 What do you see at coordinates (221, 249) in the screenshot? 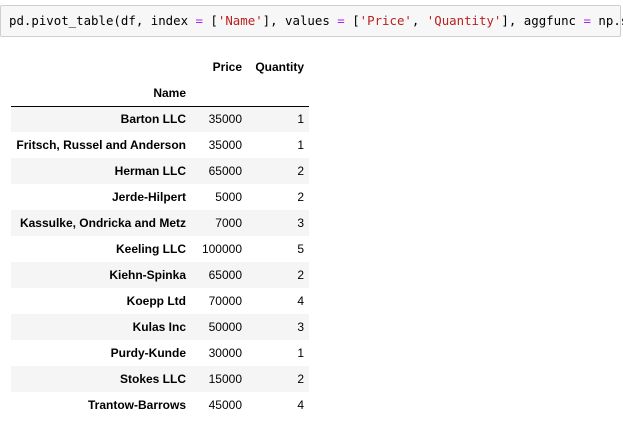
I see `cell-price: 100000` at bounding box center [221, 249].